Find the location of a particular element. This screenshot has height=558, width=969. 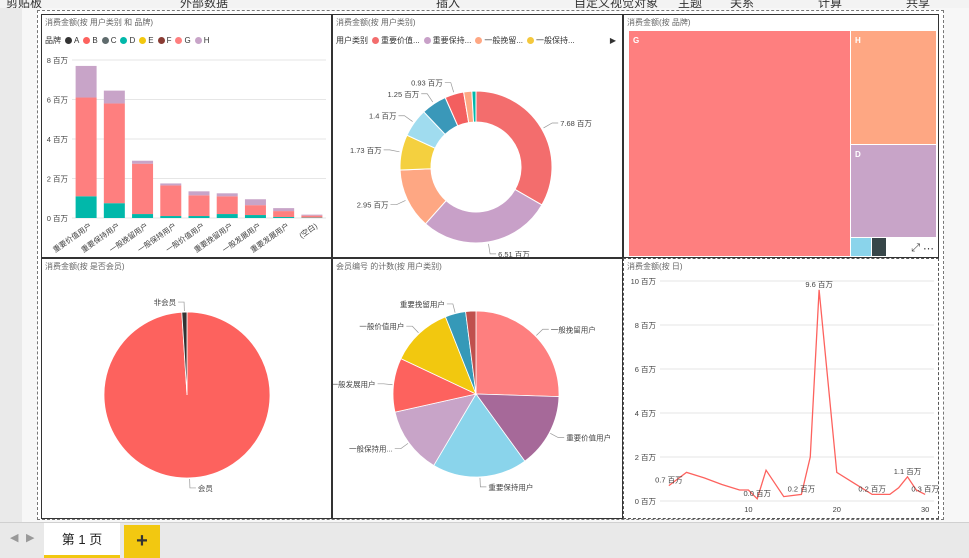

y-tick-label: 6 百万 is located at coordinates (58, 100).